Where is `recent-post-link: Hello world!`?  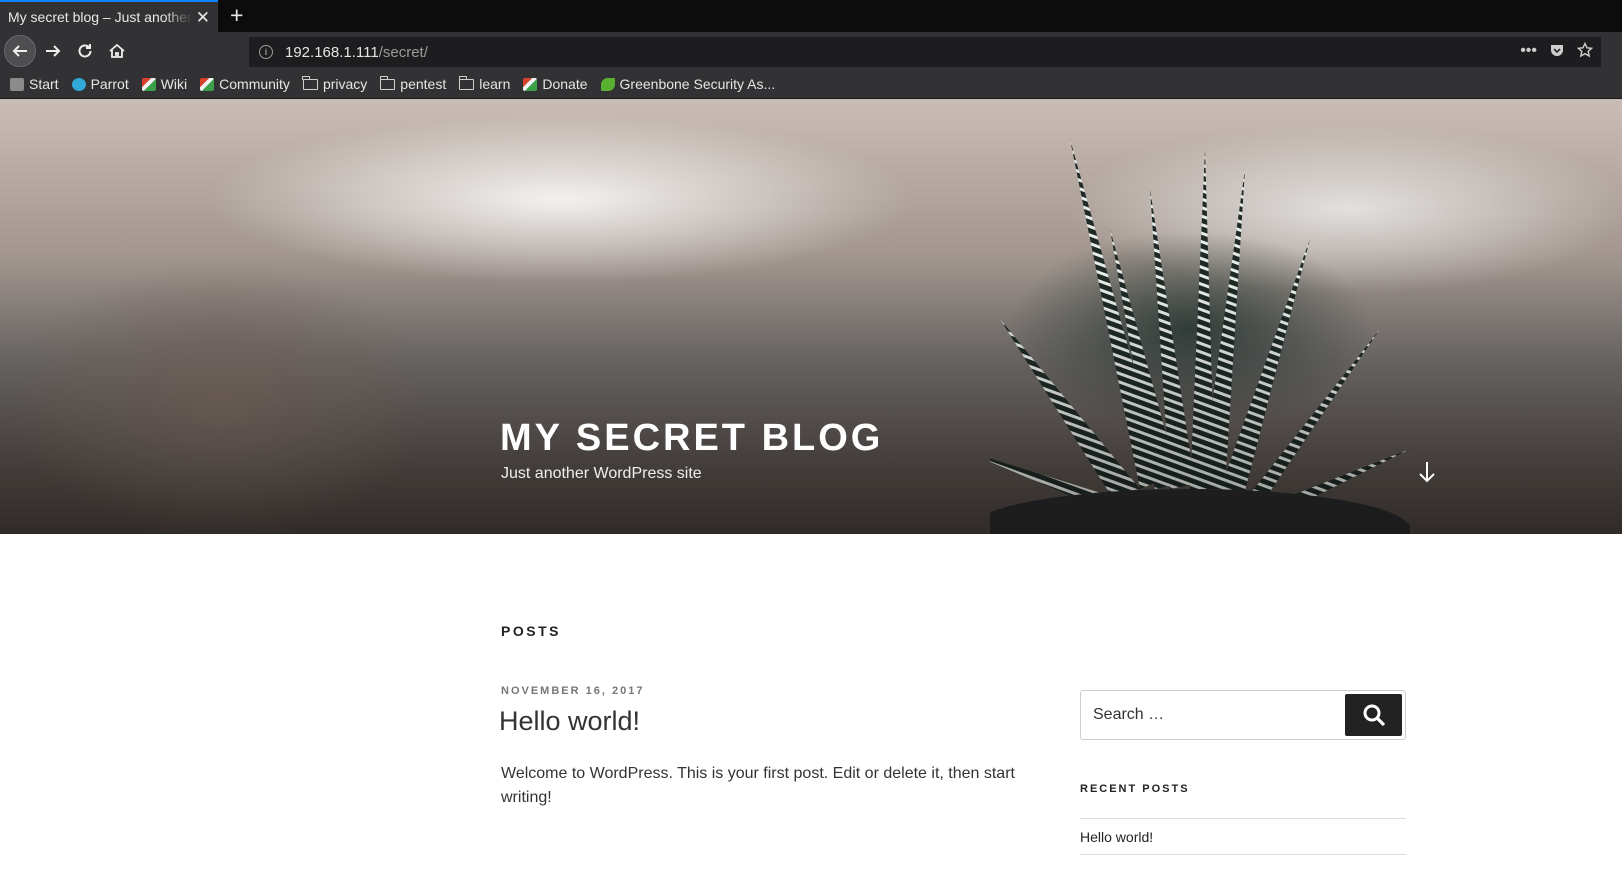
recent-post-link: Hello world! is located at coordinates (1243, 837).